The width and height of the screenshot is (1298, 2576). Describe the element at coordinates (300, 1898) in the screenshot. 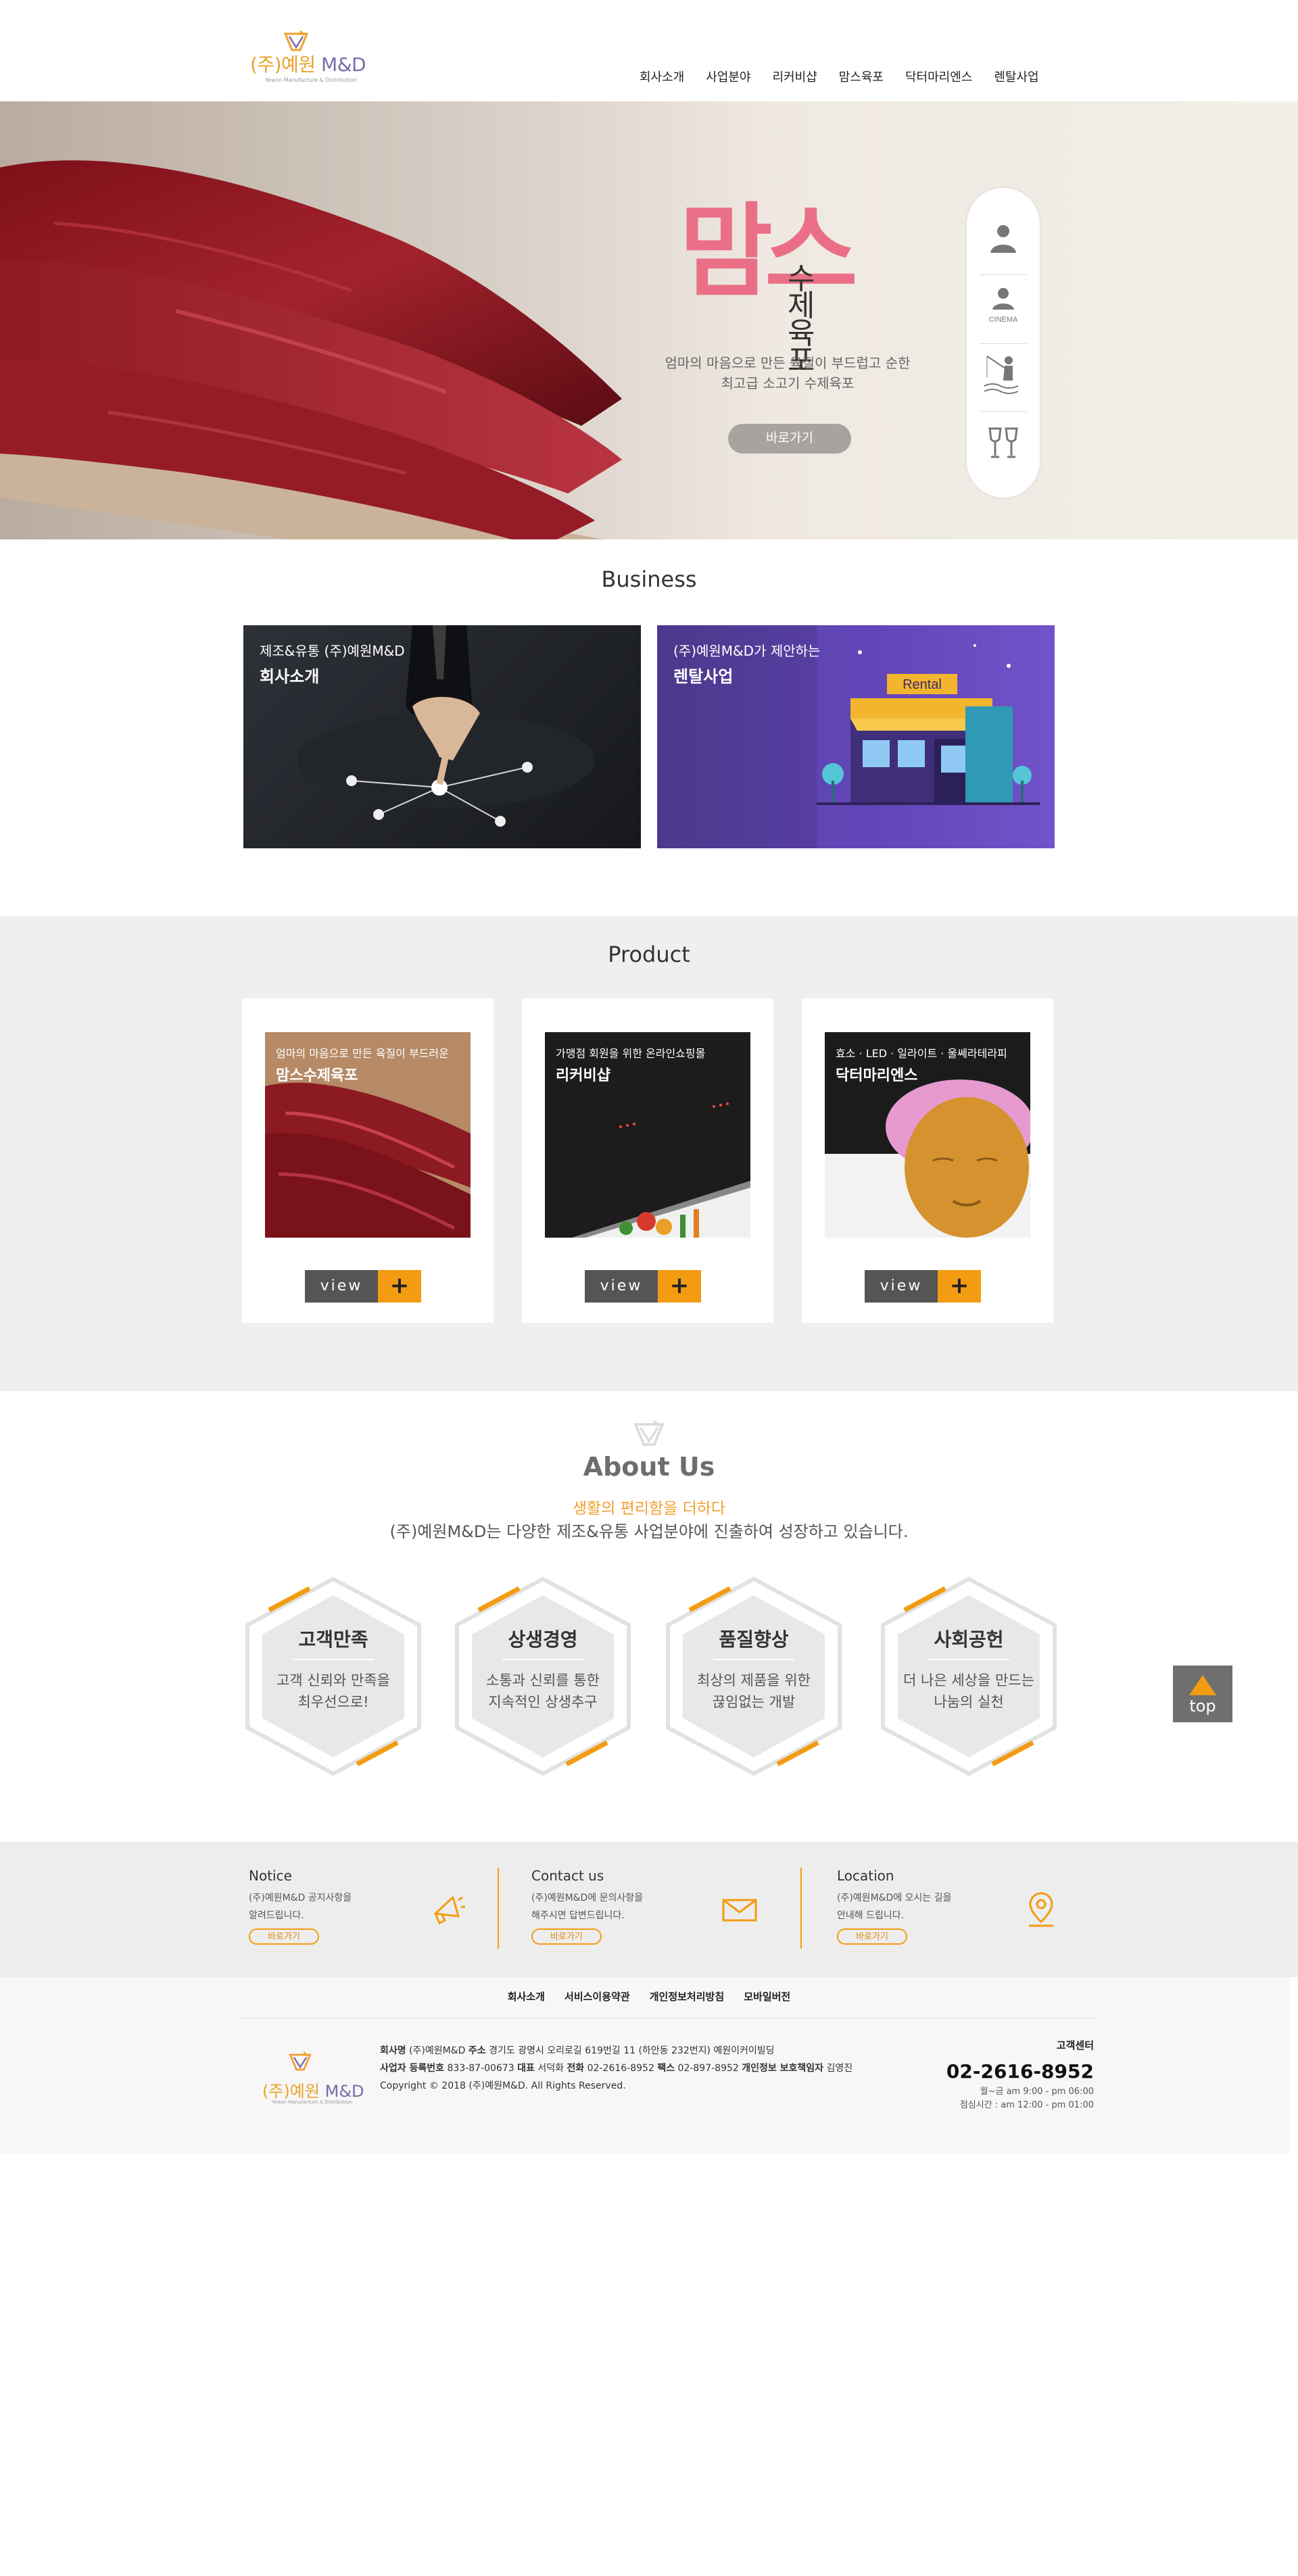

I see `info-notice-line1: (주)예원M&D 공지사항을` at that location.